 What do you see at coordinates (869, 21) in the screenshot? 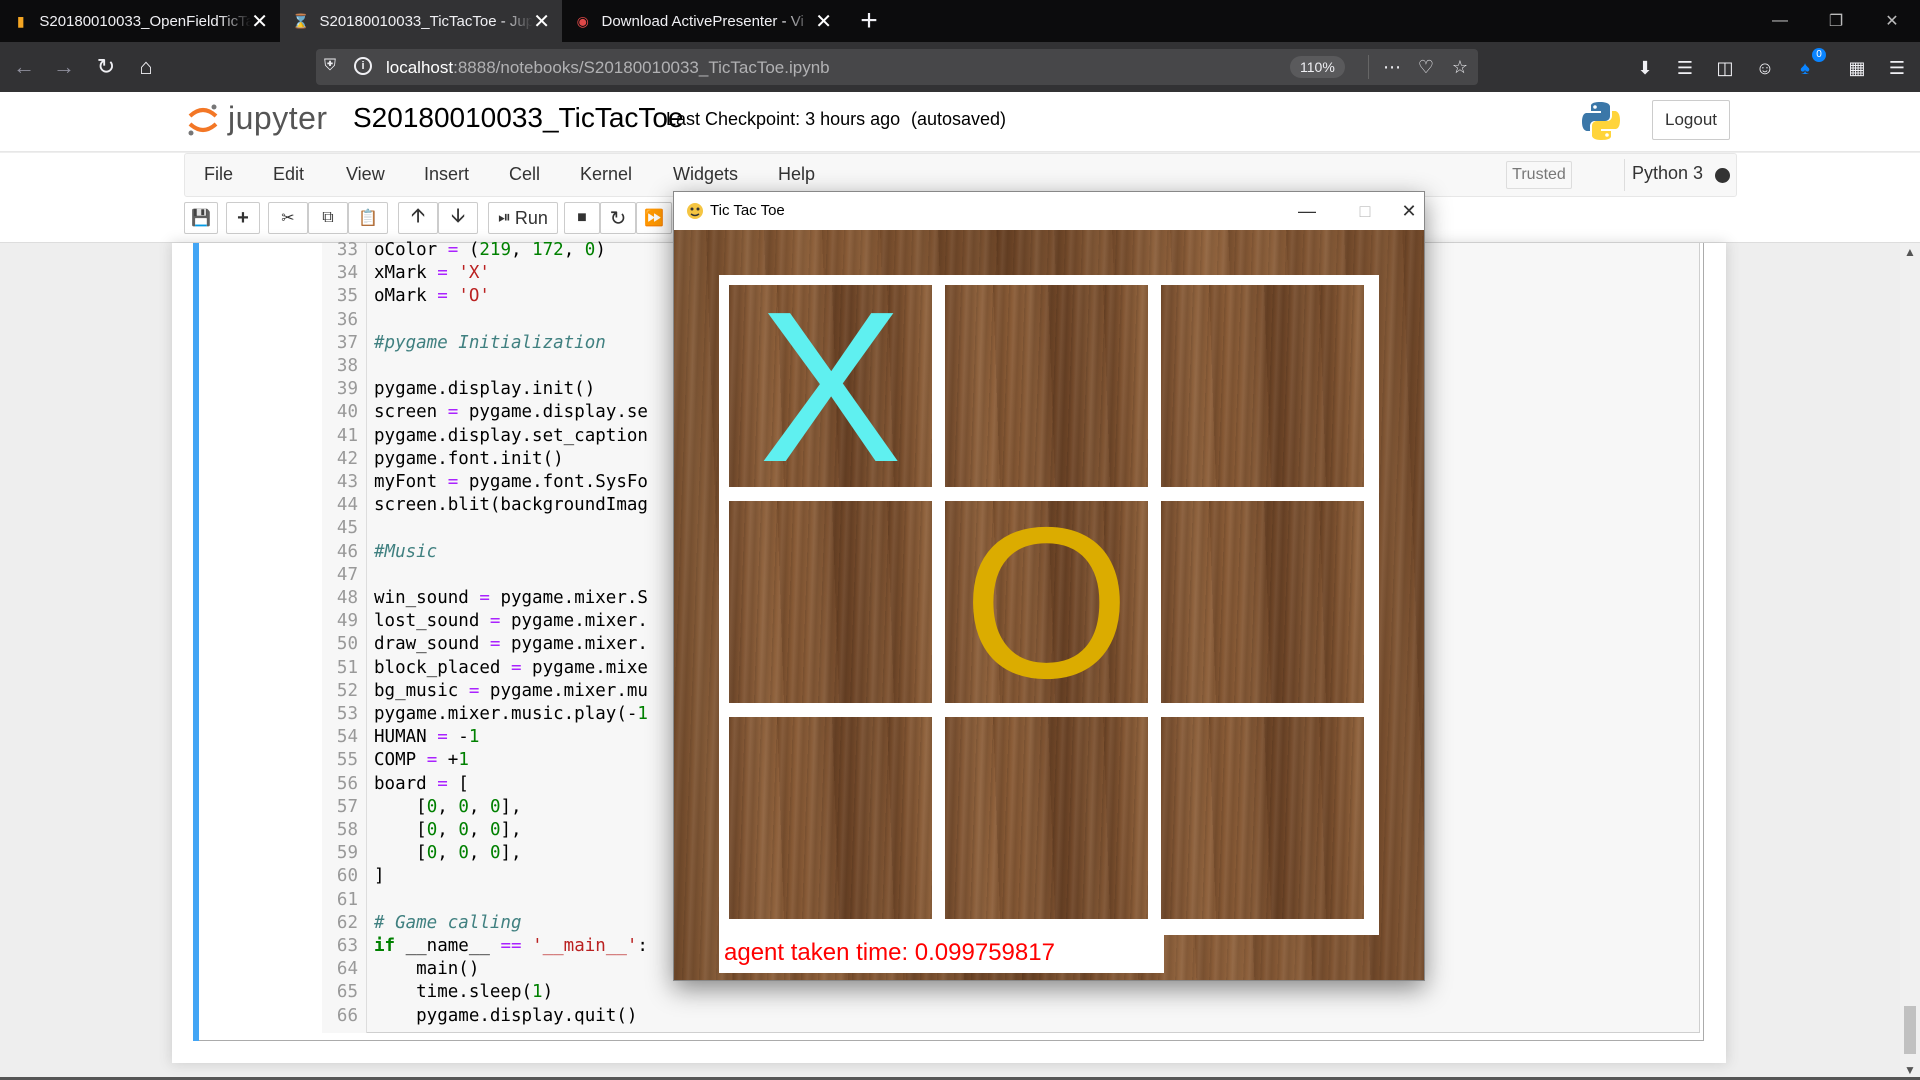
I see `new-tab-button: +` at bounding box center [869, 21].